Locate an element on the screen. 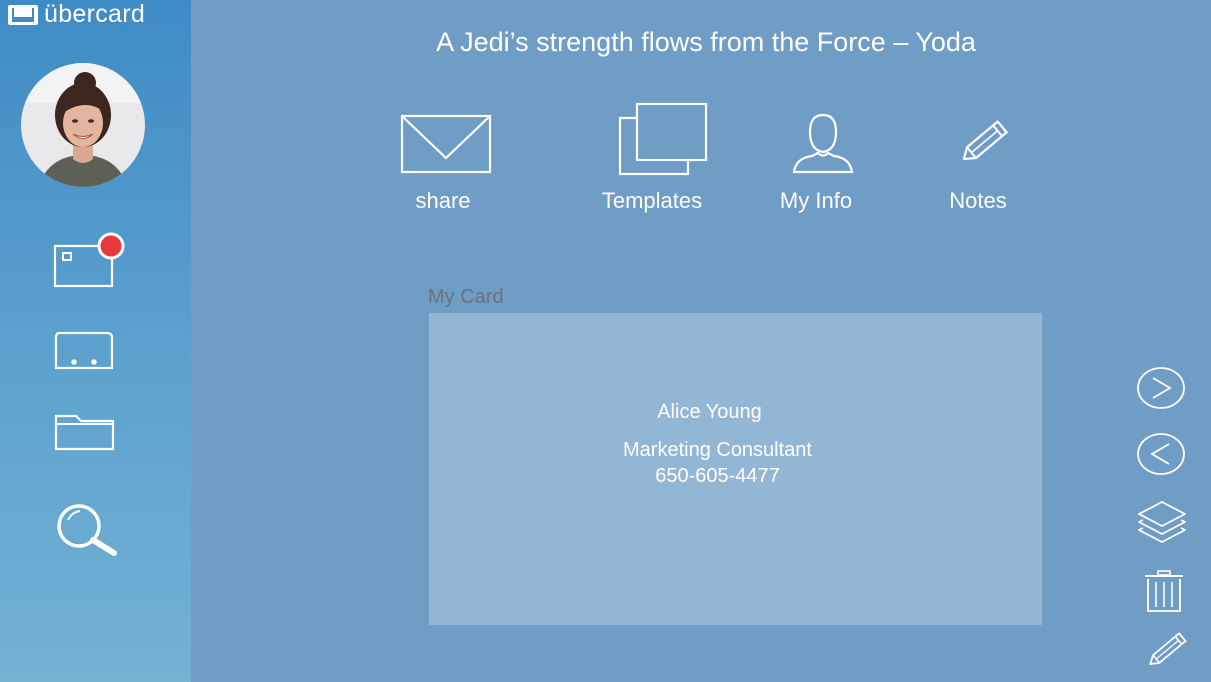 This screenshot has height=682, width=1211. sidebar-item-card-holder is located at coordinates (84, 351).